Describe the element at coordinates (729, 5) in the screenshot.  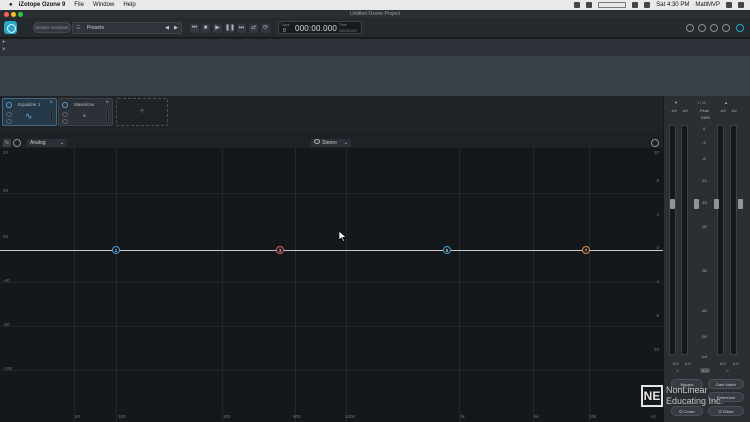
I see `search-icon` at that location.